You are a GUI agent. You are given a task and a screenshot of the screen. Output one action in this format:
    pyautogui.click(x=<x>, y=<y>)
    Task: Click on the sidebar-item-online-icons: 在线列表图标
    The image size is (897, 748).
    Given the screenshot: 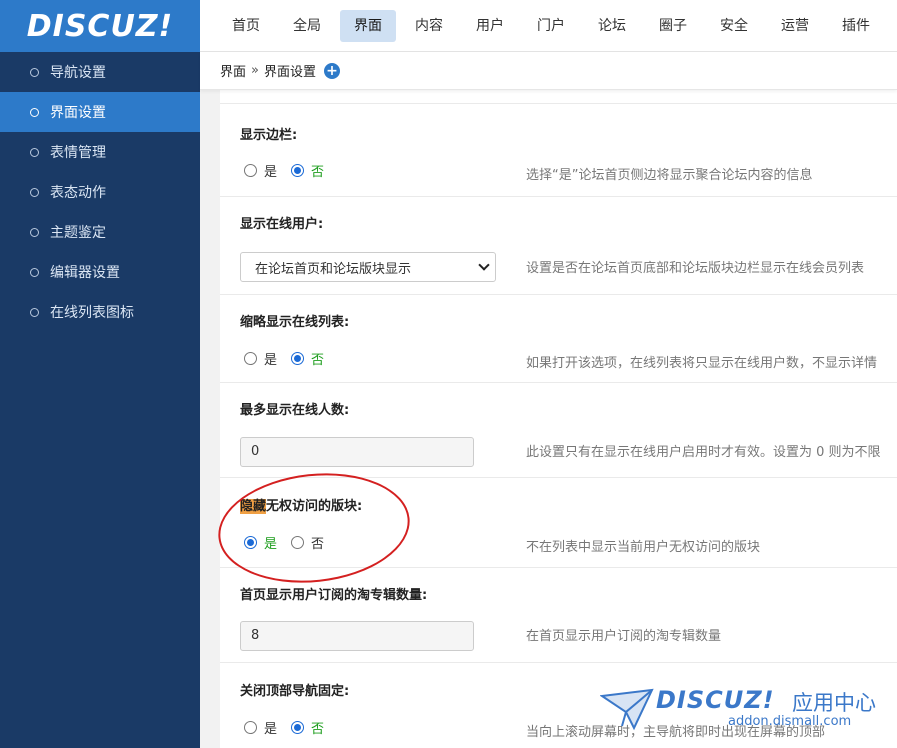 What is the action you would take?
    pyautogui.click(x=100, y=312)
    